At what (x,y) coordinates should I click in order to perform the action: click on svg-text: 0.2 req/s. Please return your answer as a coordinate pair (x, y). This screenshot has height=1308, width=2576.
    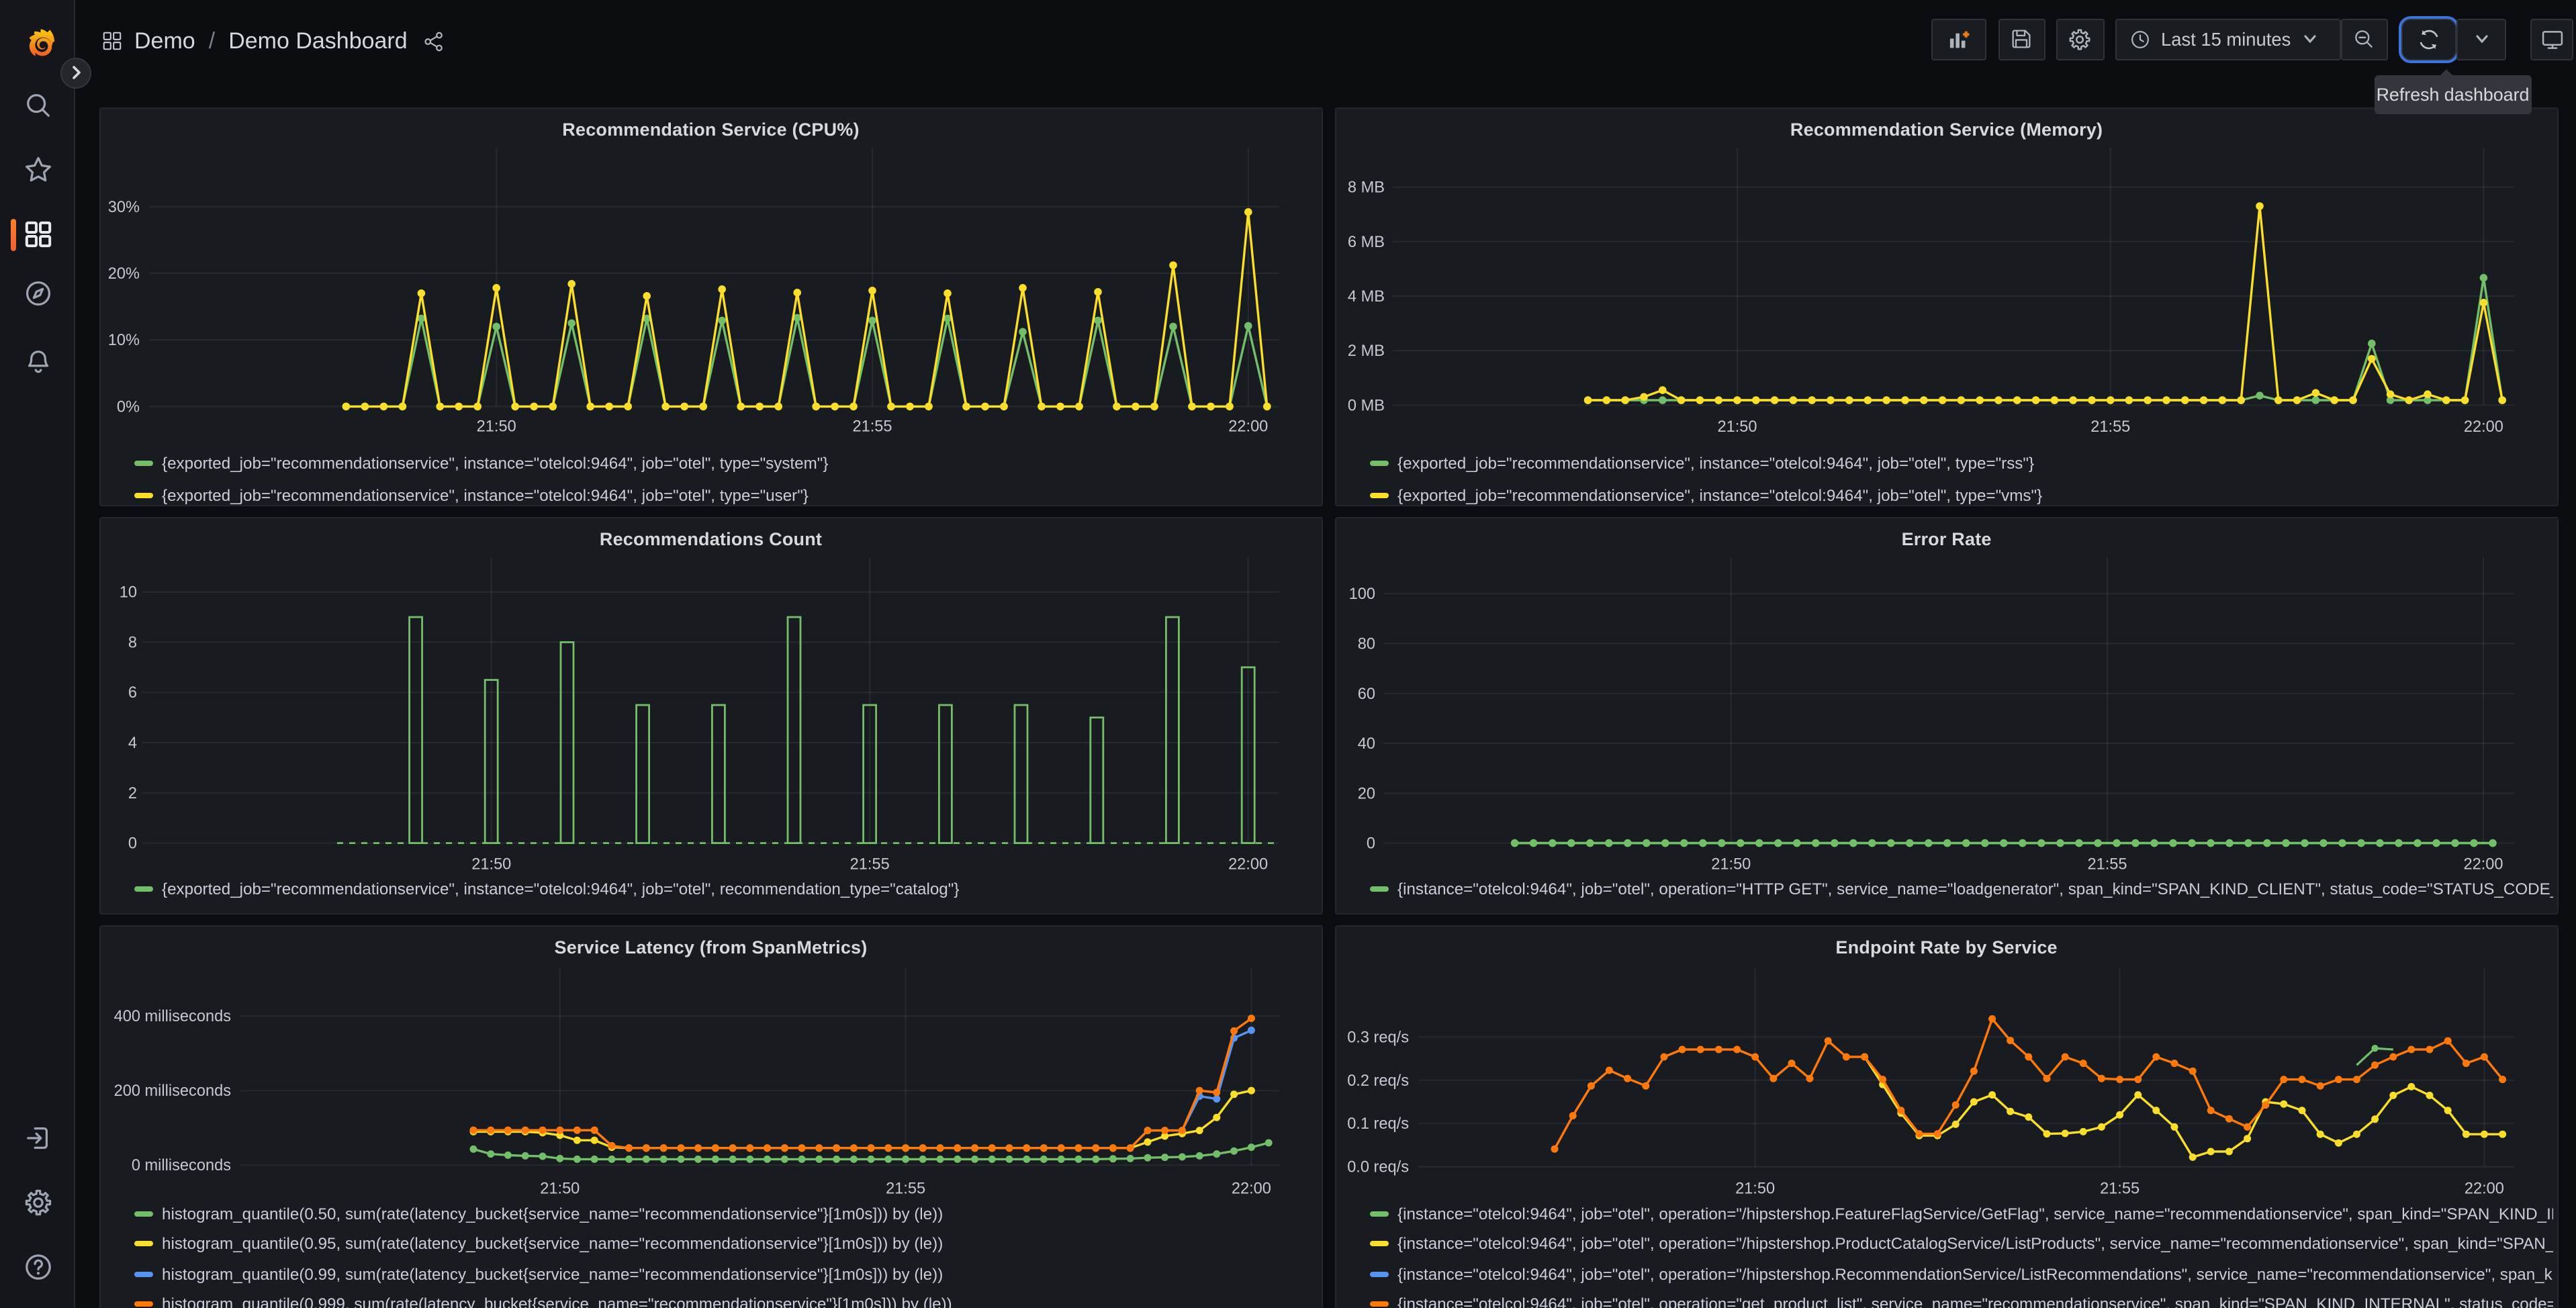
    Looking at the image, I should click on (1378, 1081).